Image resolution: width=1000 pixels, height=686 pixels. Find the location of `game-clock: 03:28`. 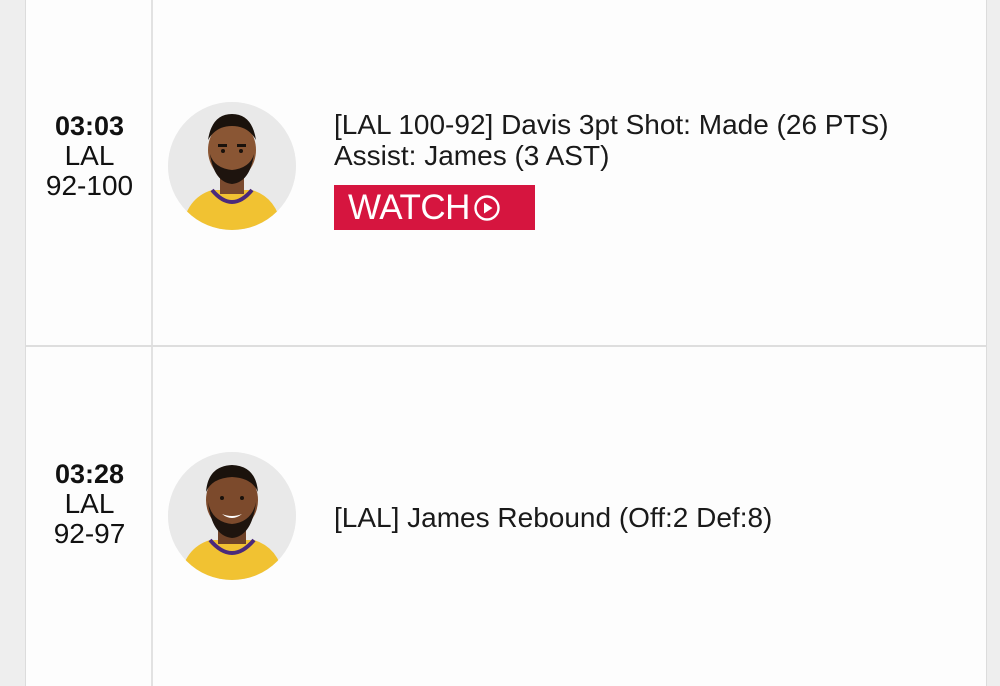

game-clock: 03:28 is located at coordinates (89, 474).